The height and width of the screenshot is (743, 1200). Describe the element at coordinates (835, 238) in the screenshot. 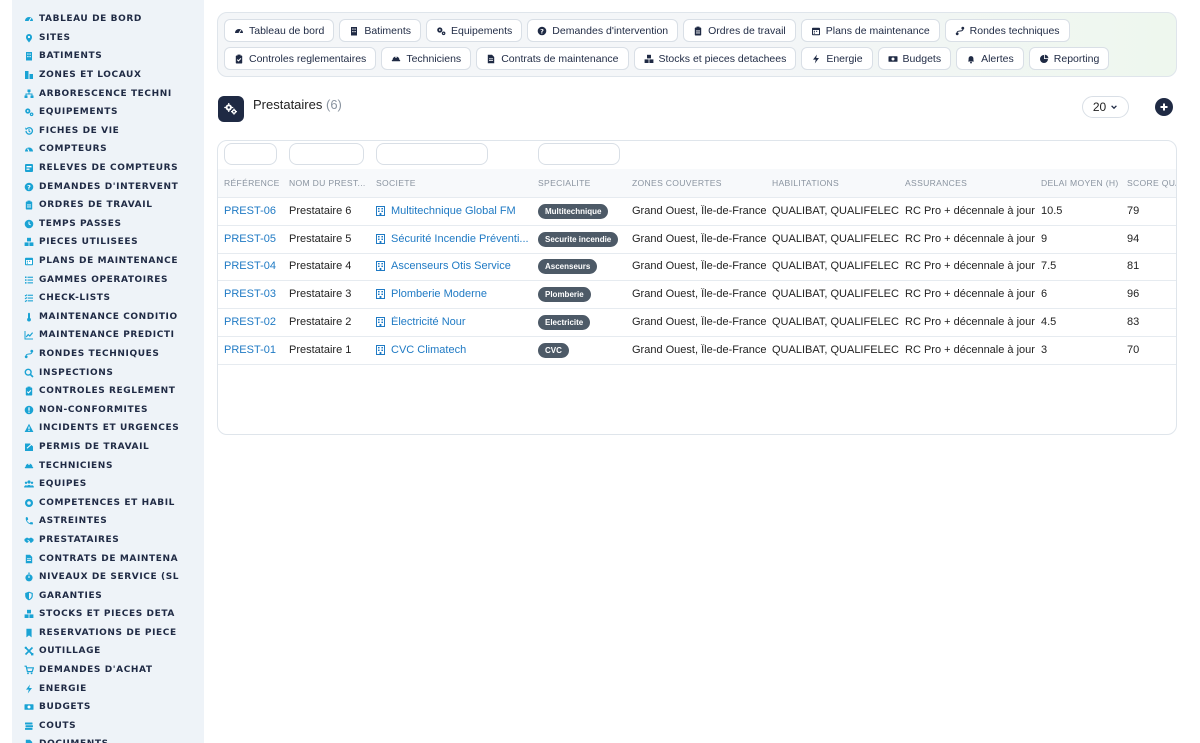

I see `habilitations: QUALIBAT, QUALIFELEC` at that location.